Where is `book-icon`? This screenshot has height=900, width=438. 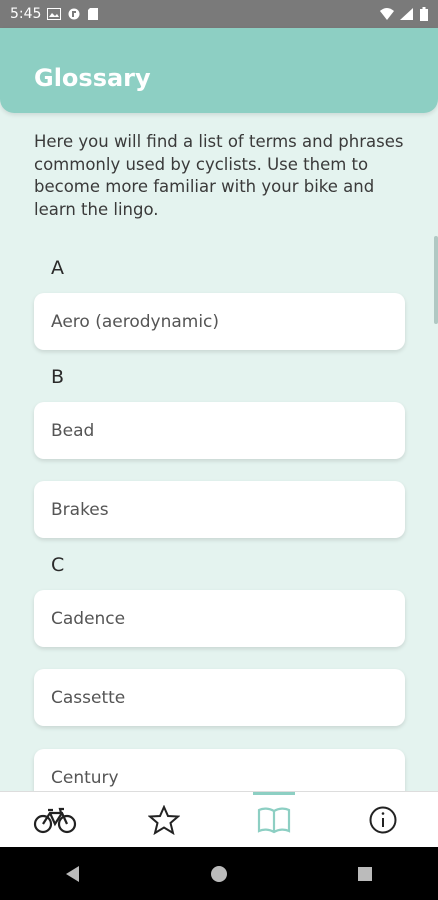
book-icon is located at coordinates (273, 820).